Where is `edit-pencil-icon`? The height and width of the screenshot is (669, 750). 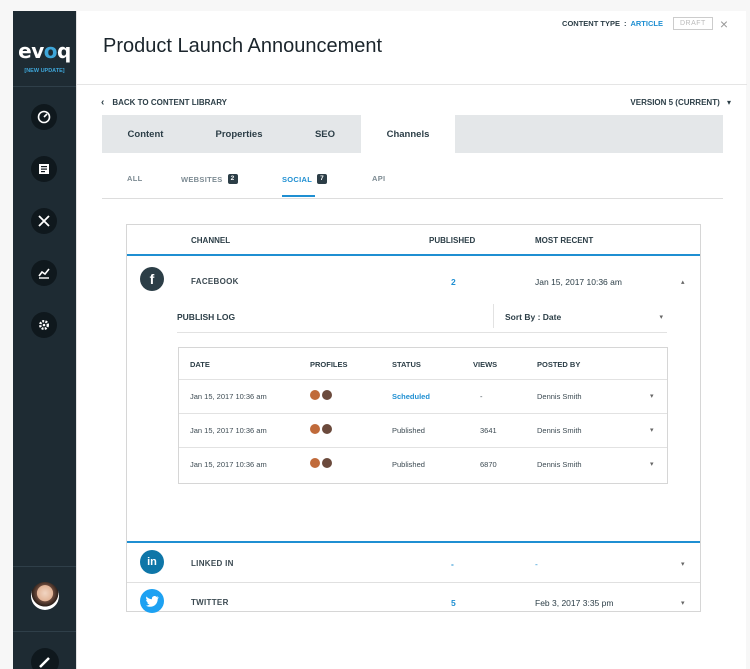 edit-pencil-icon is located at coordinates (45, 658).